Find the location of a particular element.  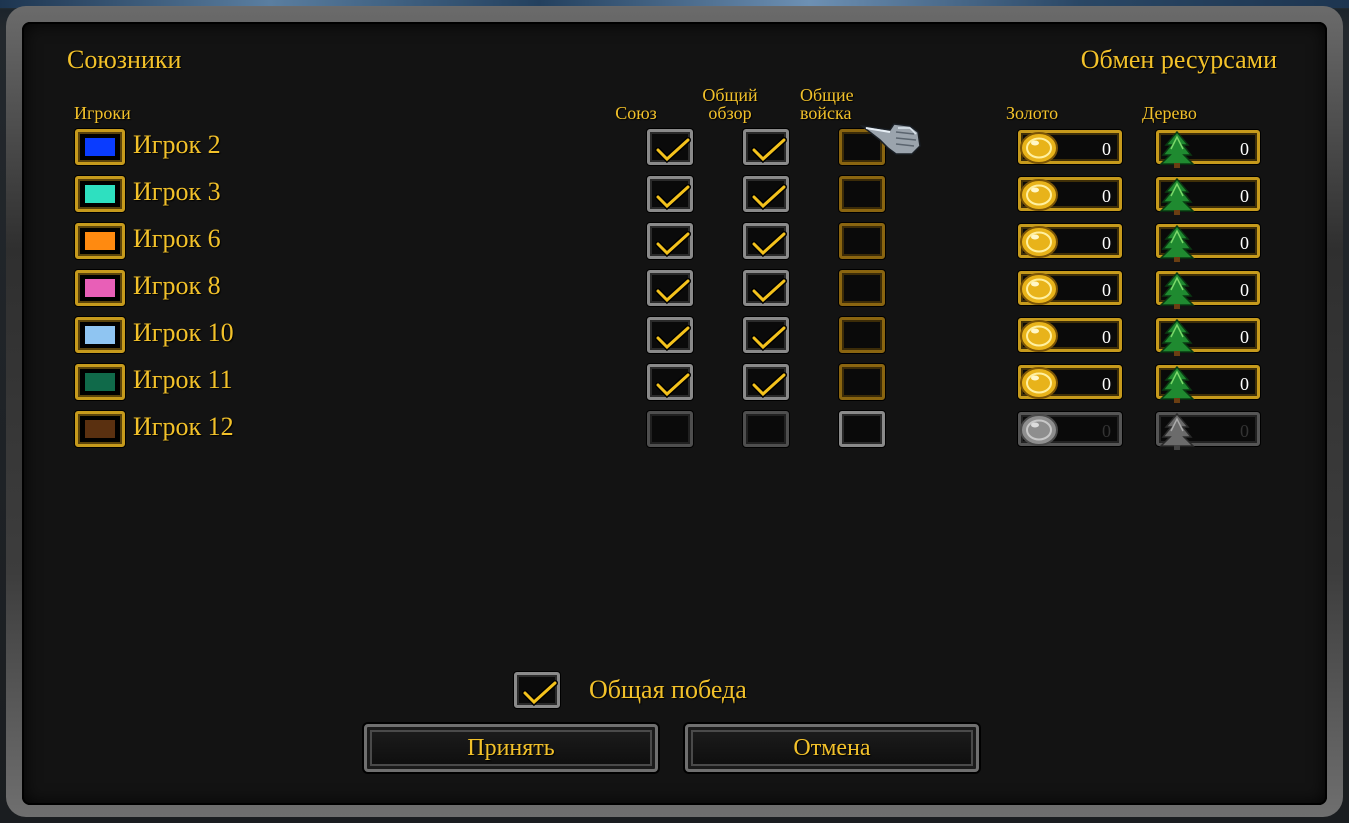

player-name: Игрок 8 is located at coordinates (177, 285).